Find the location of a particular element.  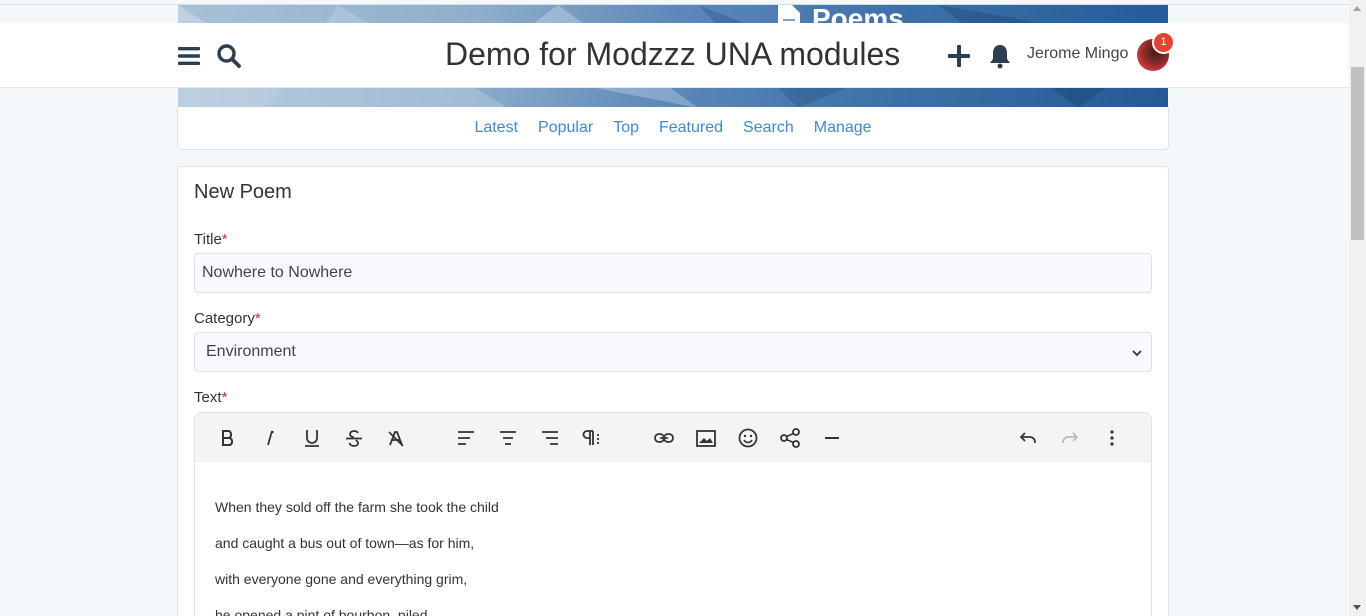

text-label: Text* is located at coordinates (210, 397).